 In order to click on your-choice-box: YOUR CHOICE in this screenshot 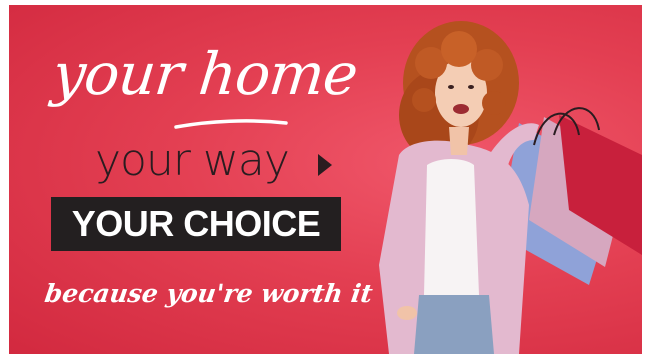, I will do `click(196, 224)`.